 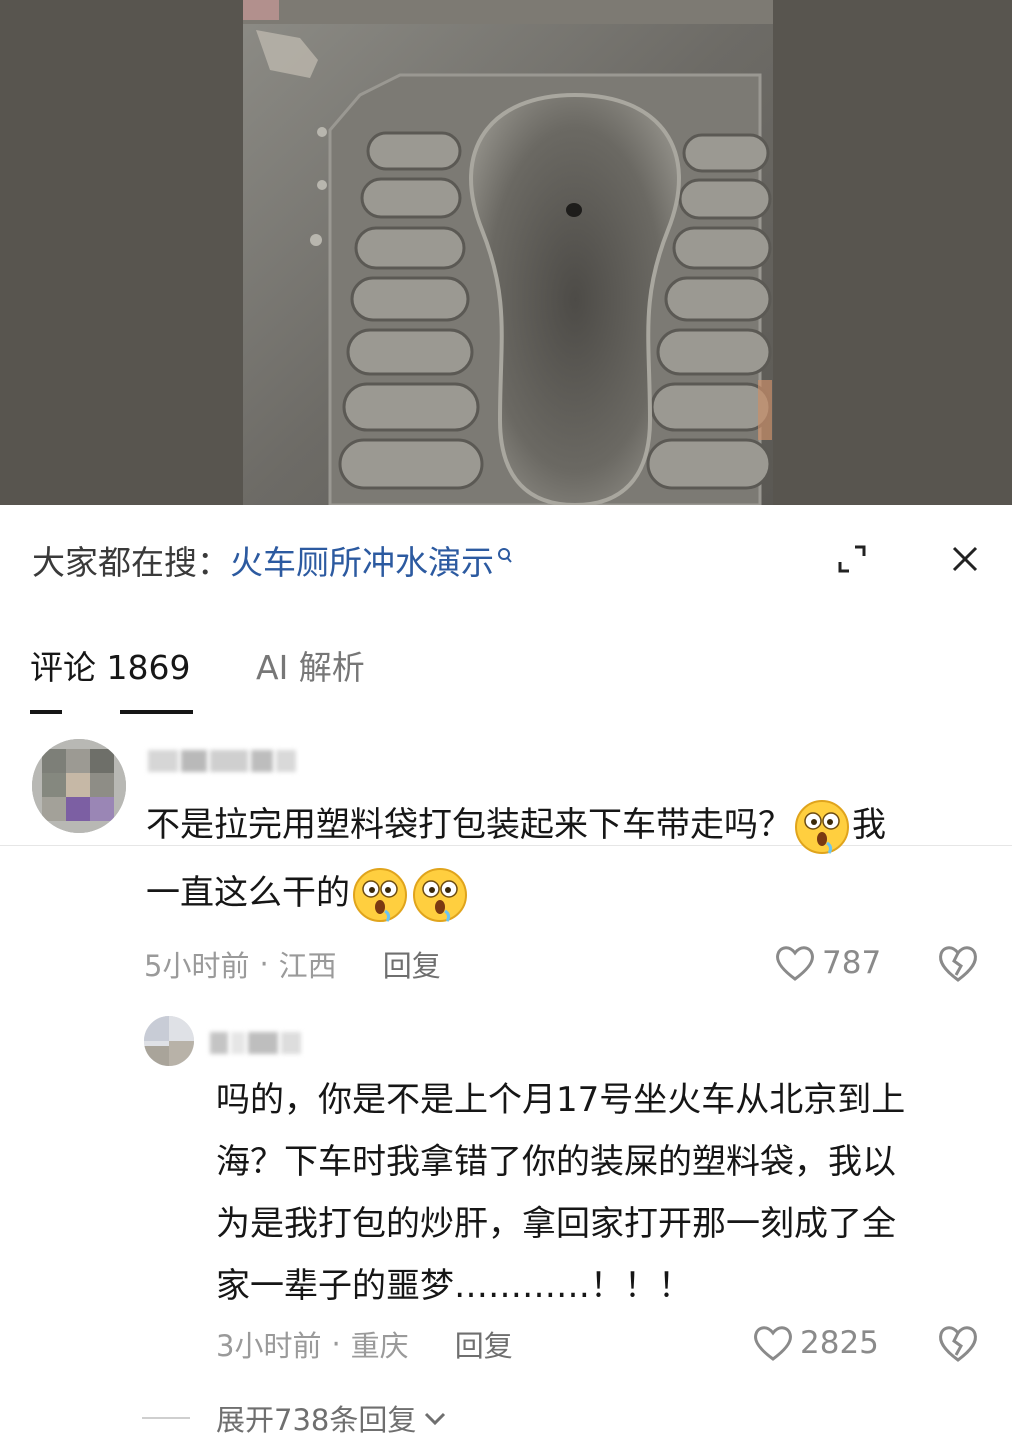 I want to click on expand-button, so click(x=852, y=559).